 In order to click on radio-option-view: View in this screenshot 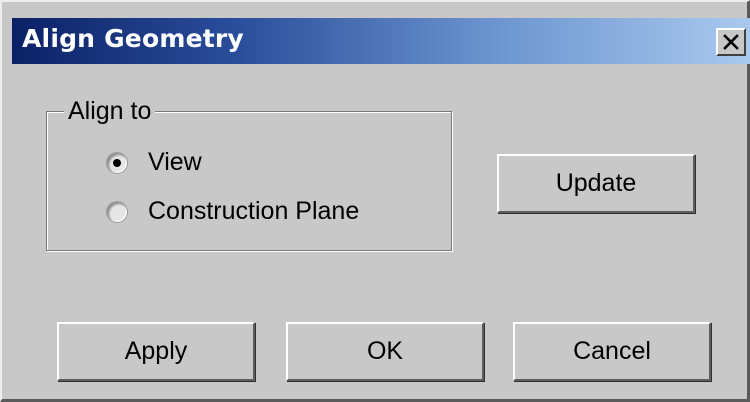, I will do `click(154, 162)`.